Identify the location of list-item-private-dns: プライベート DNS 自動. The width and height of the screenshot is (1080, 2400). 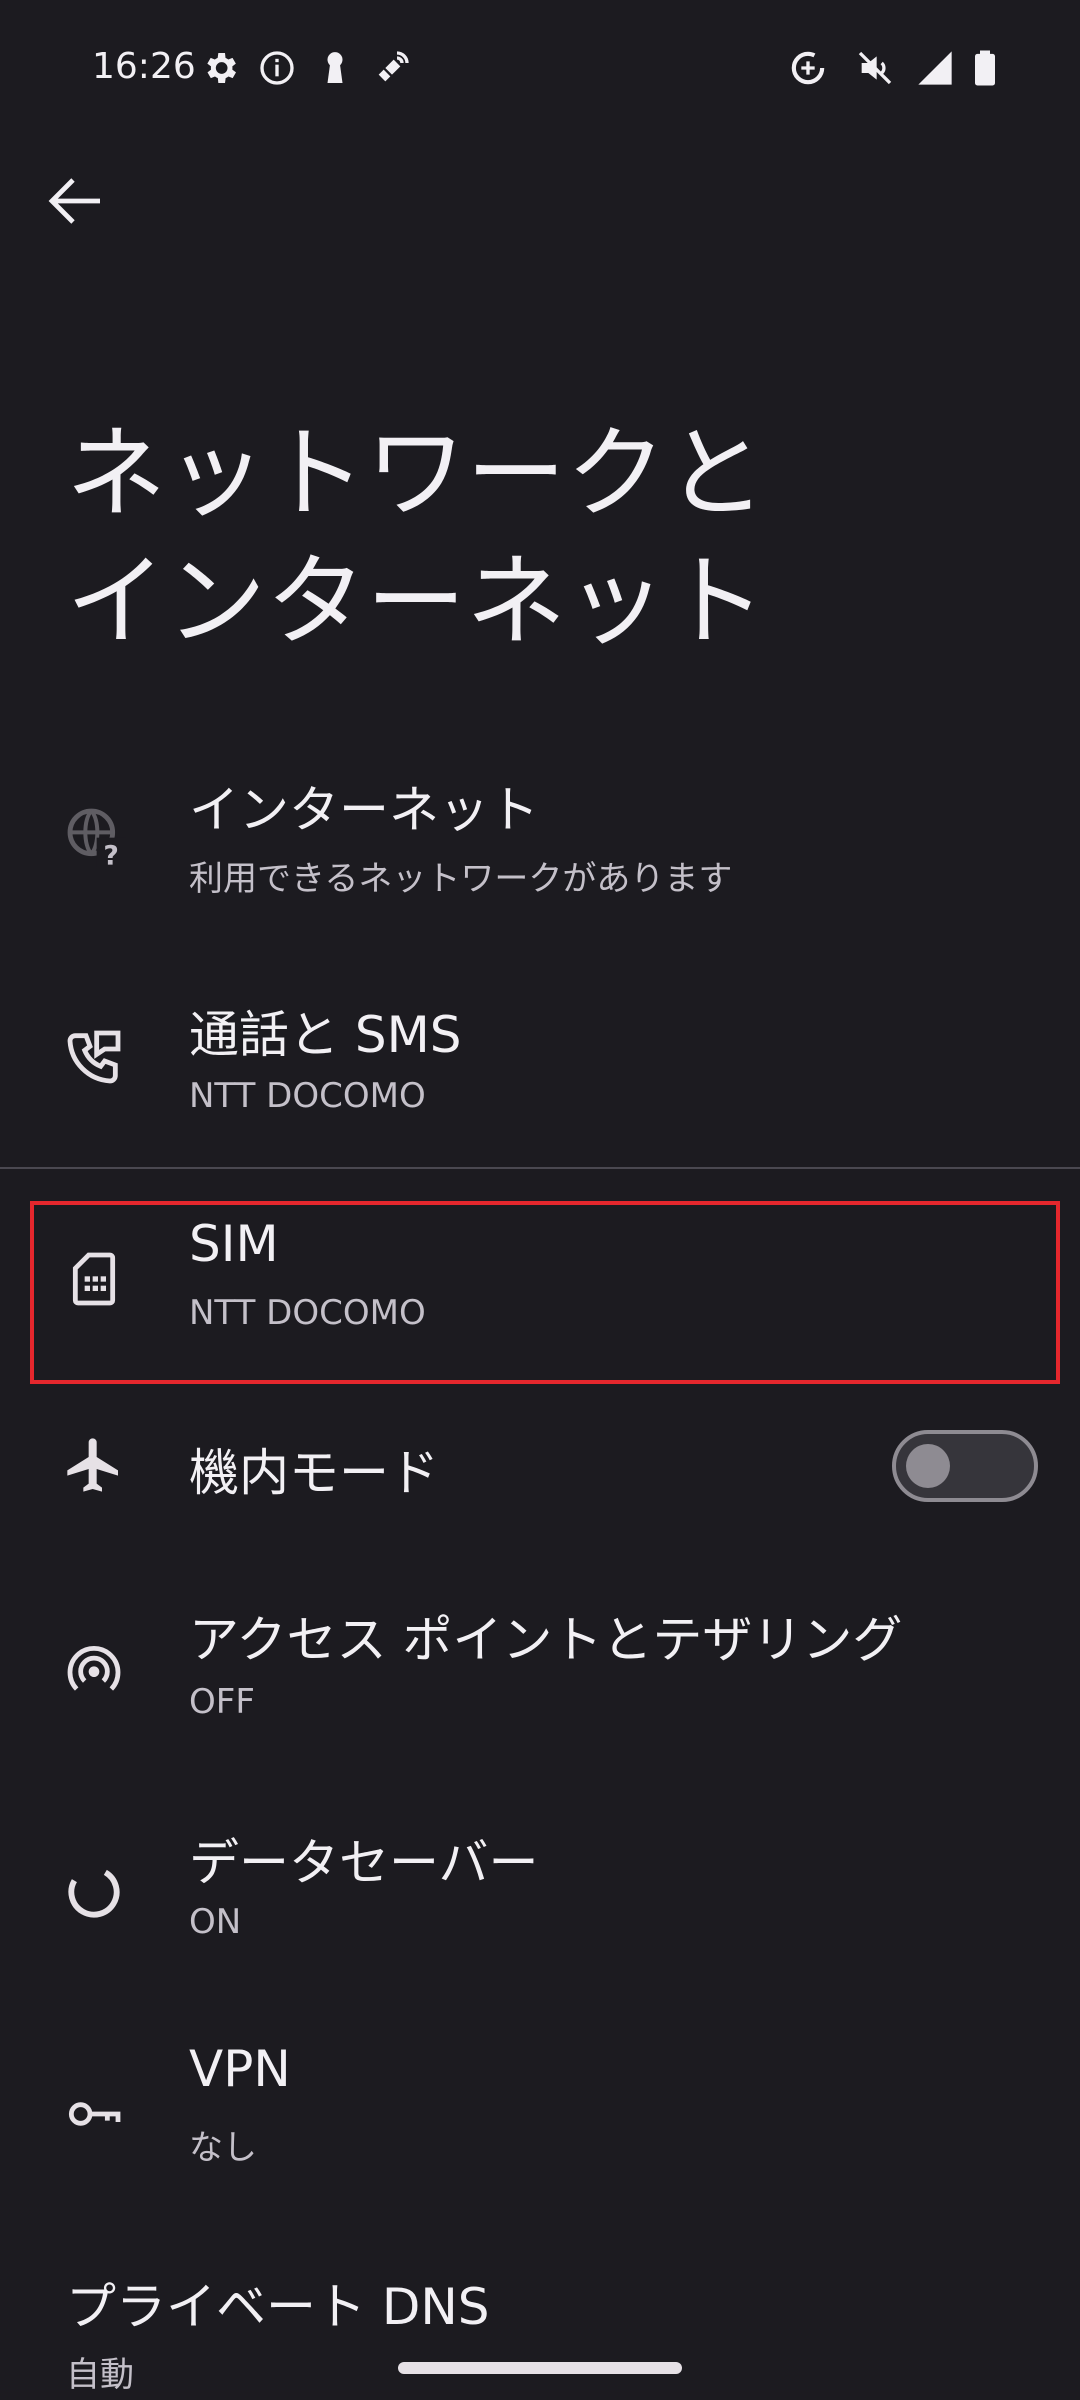
(540, 2327).